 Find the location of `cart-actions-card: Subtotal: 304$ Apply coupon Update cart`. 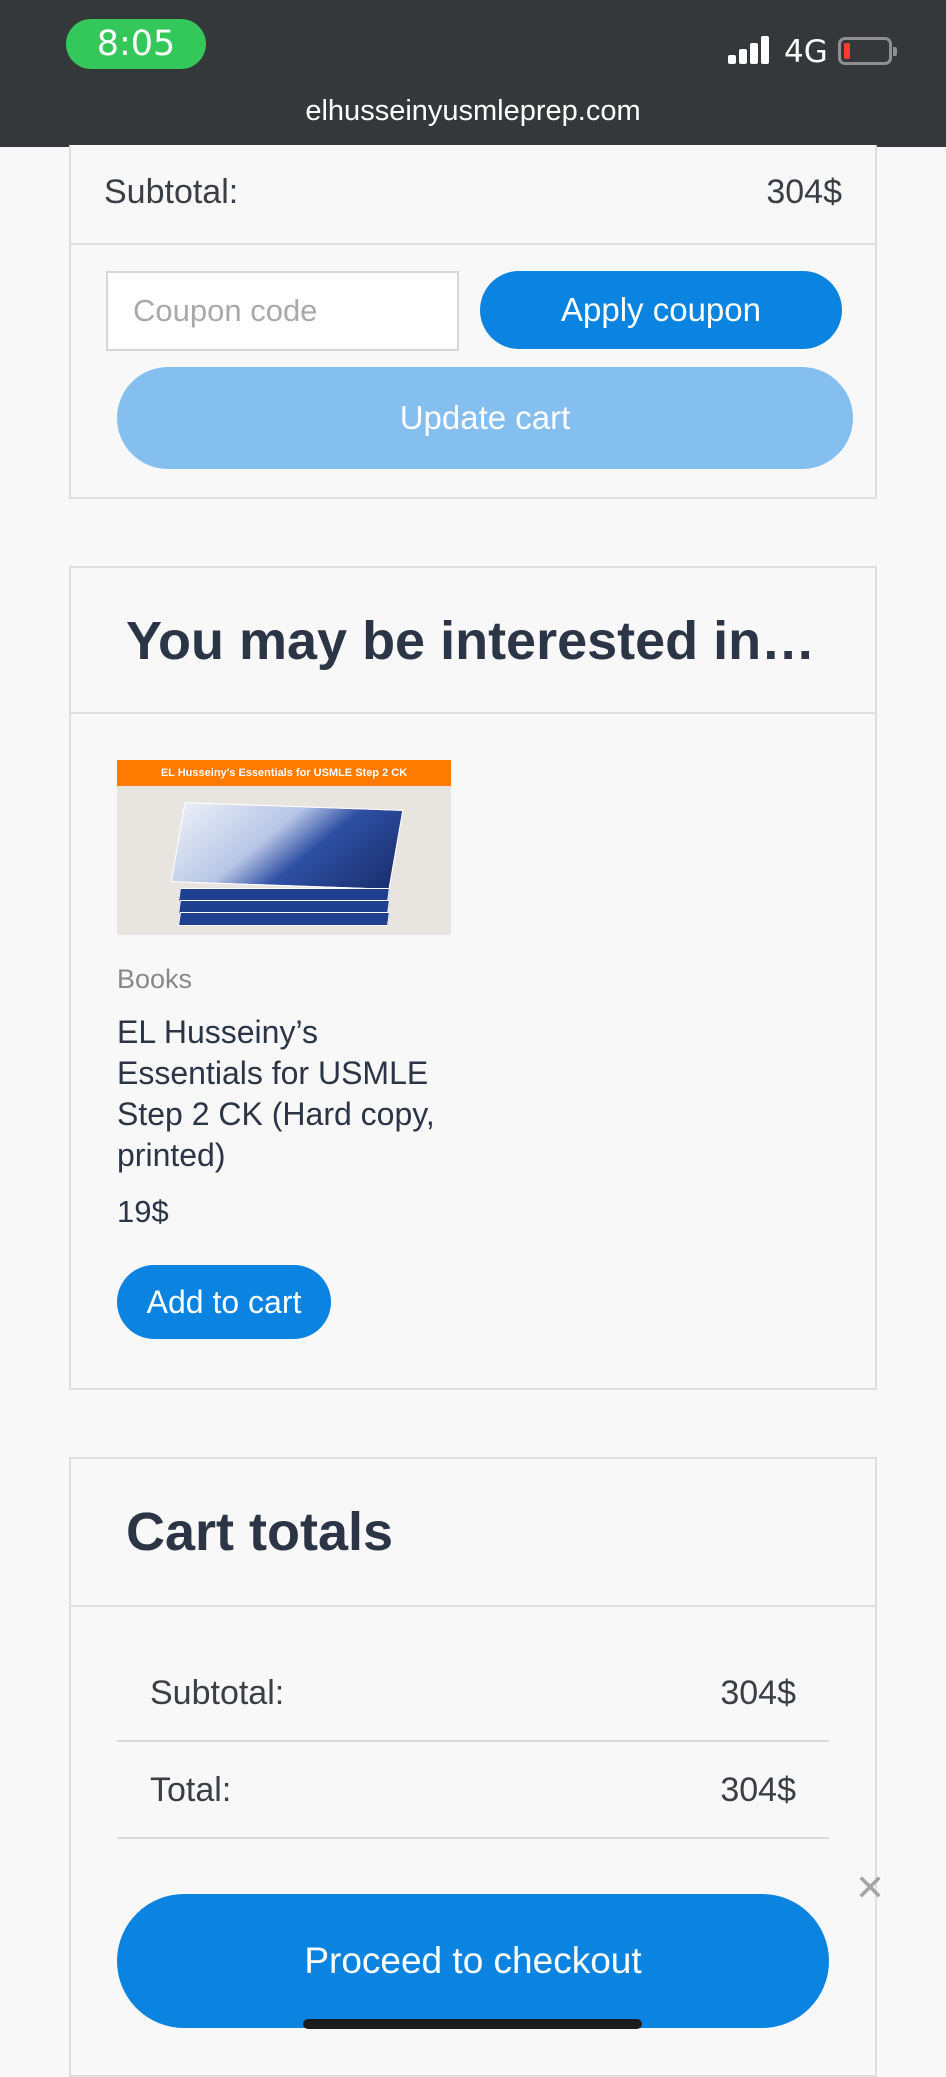

cart-actions-card: Subtotal: 304$ Apply coupon Update cart is located at coordinates (473, 322).